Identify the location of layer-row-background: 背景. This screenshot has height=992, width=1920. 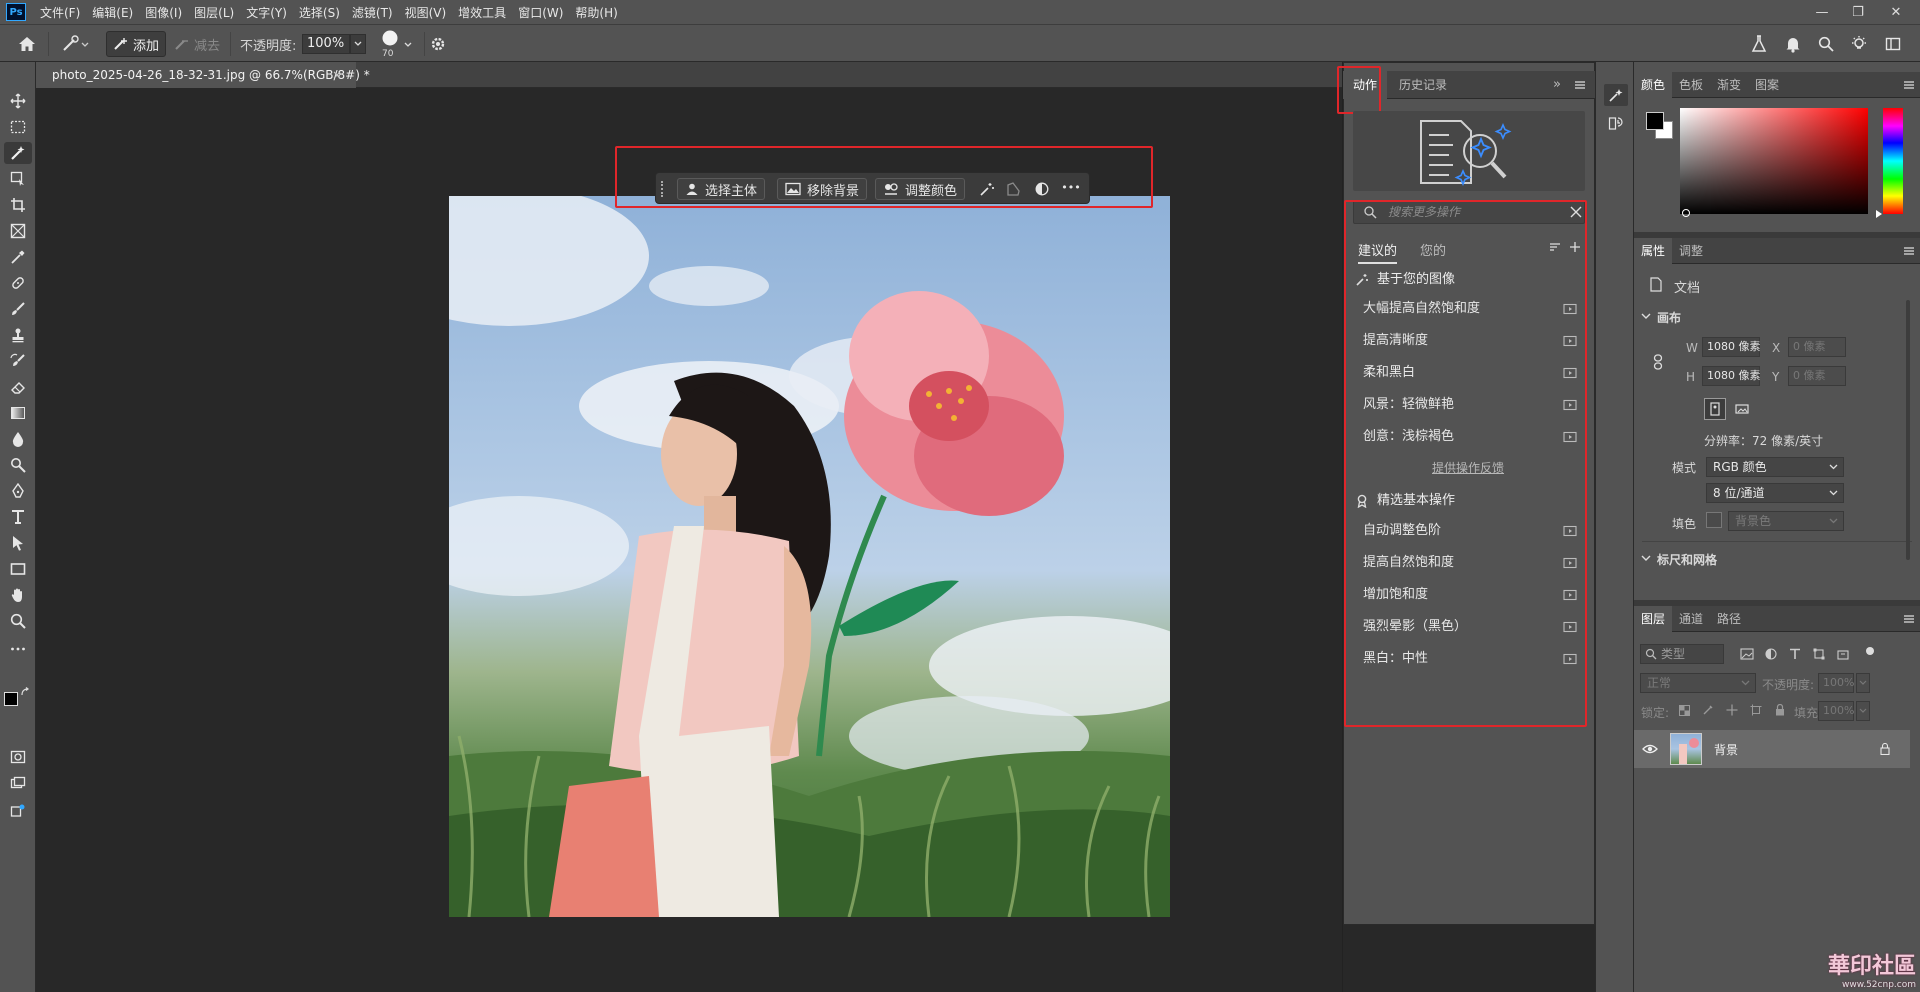
(1772, 749).